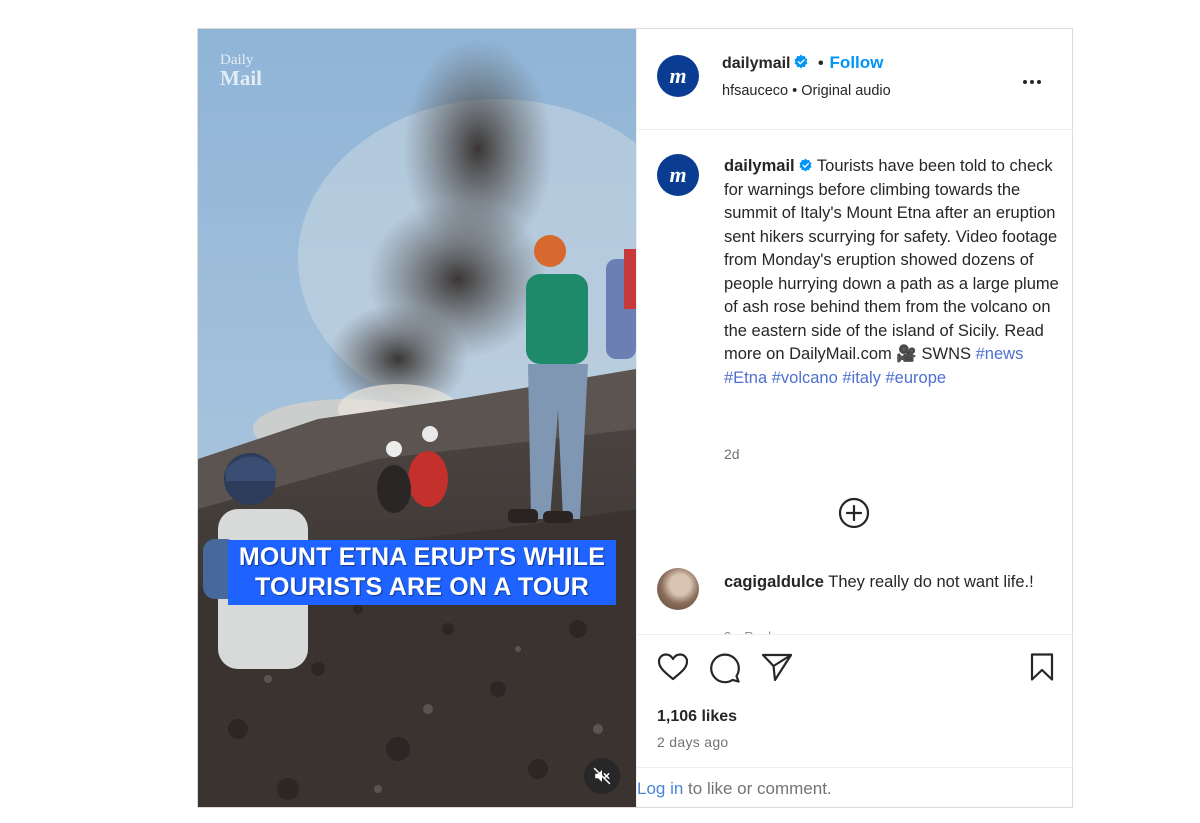 This screenshot has height=823, width=1200. What do you see at coordinates (805, 378) in the screenshot?
I see `hashtag-volcano: #volcano` at bounding box center [805, 378].